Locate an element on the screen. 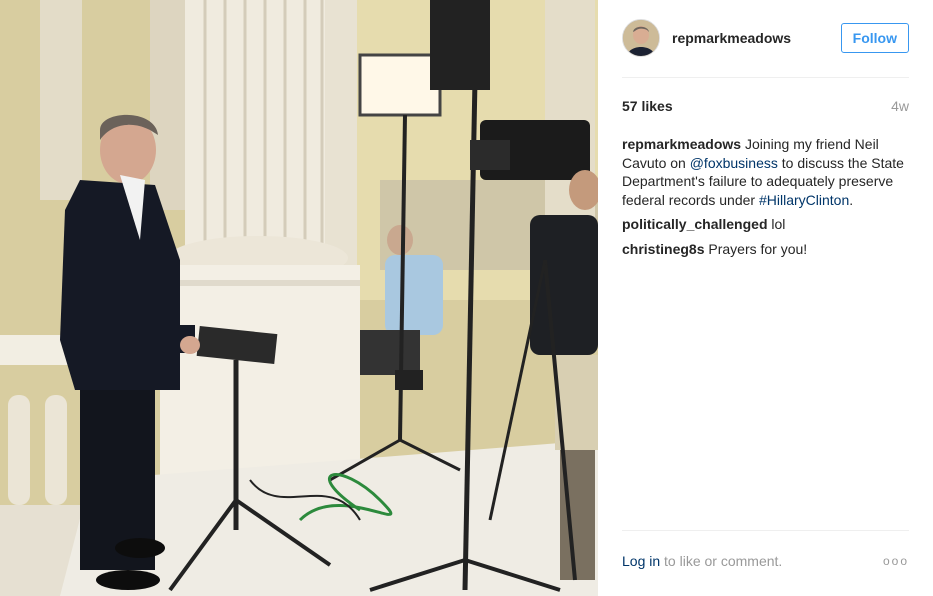 Image resolution: width=933 pixels, height=596 pixels. follow-button: Follow is located at coordinates (874, 38).